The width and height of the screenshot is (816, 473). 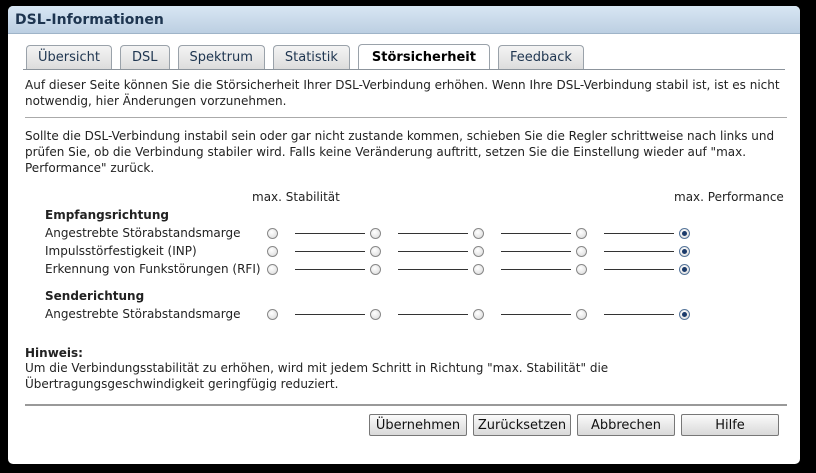 I want to click on tab-divider, so click(x=404, y=69).